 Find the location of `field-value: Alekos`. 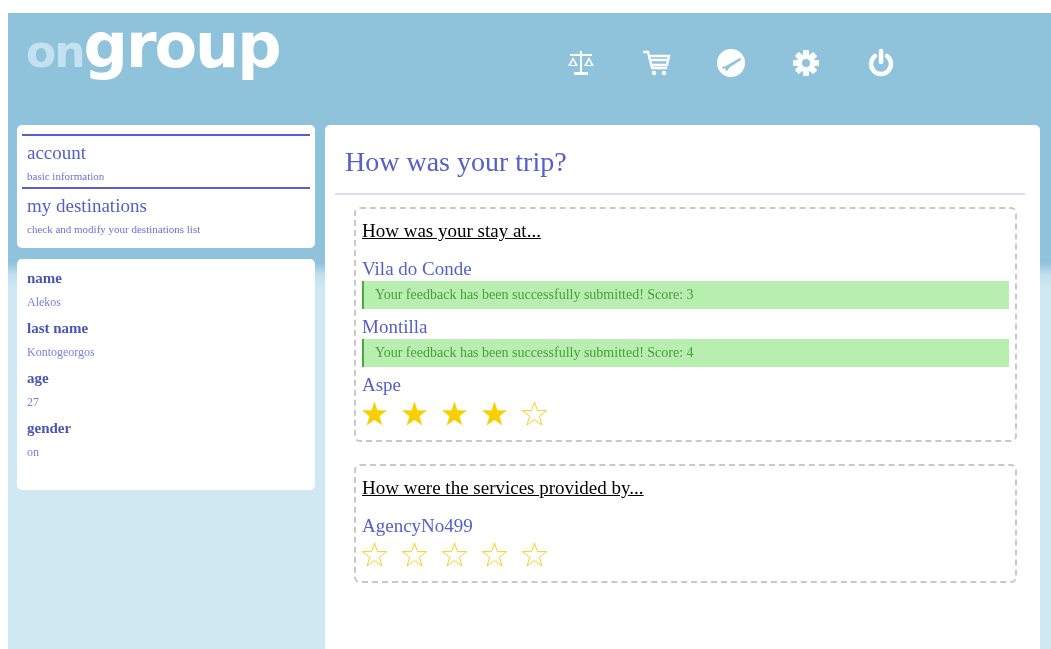

field-value: Alekos is located at coordinates (44, 302).